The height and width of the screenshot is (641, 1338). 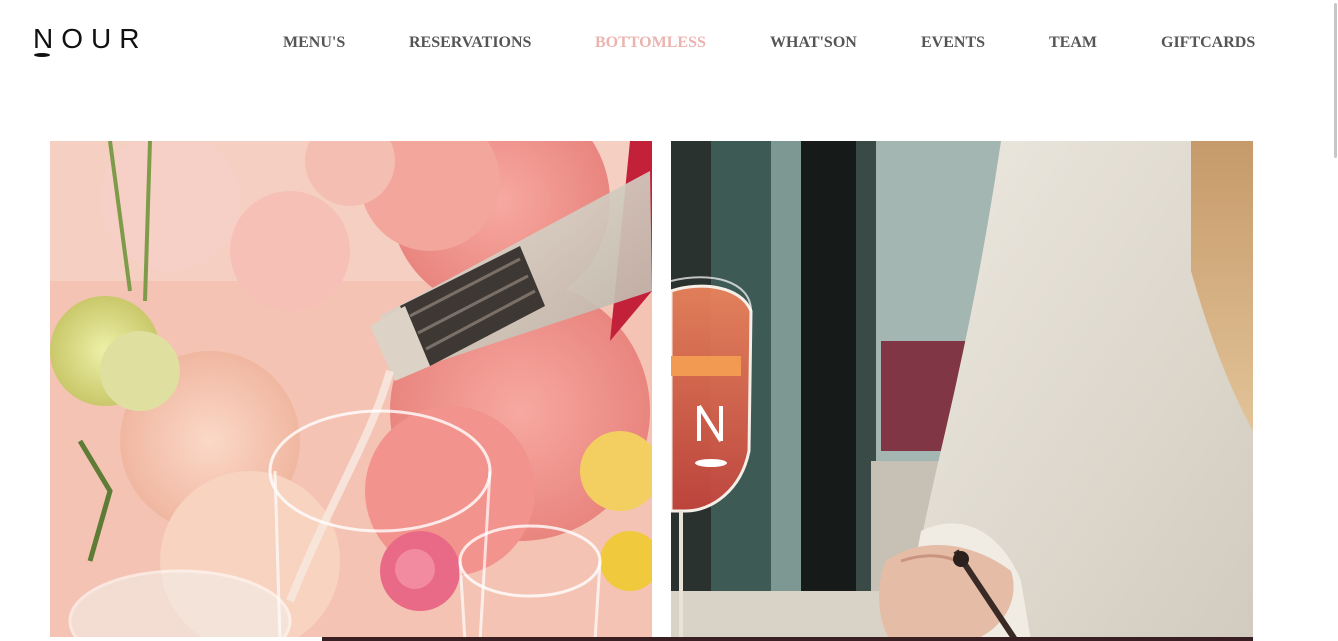 What do you see at coordinates (178, 639) in the screenshot?
I see `bottom-edge-light` at bounding box center [178, 639].